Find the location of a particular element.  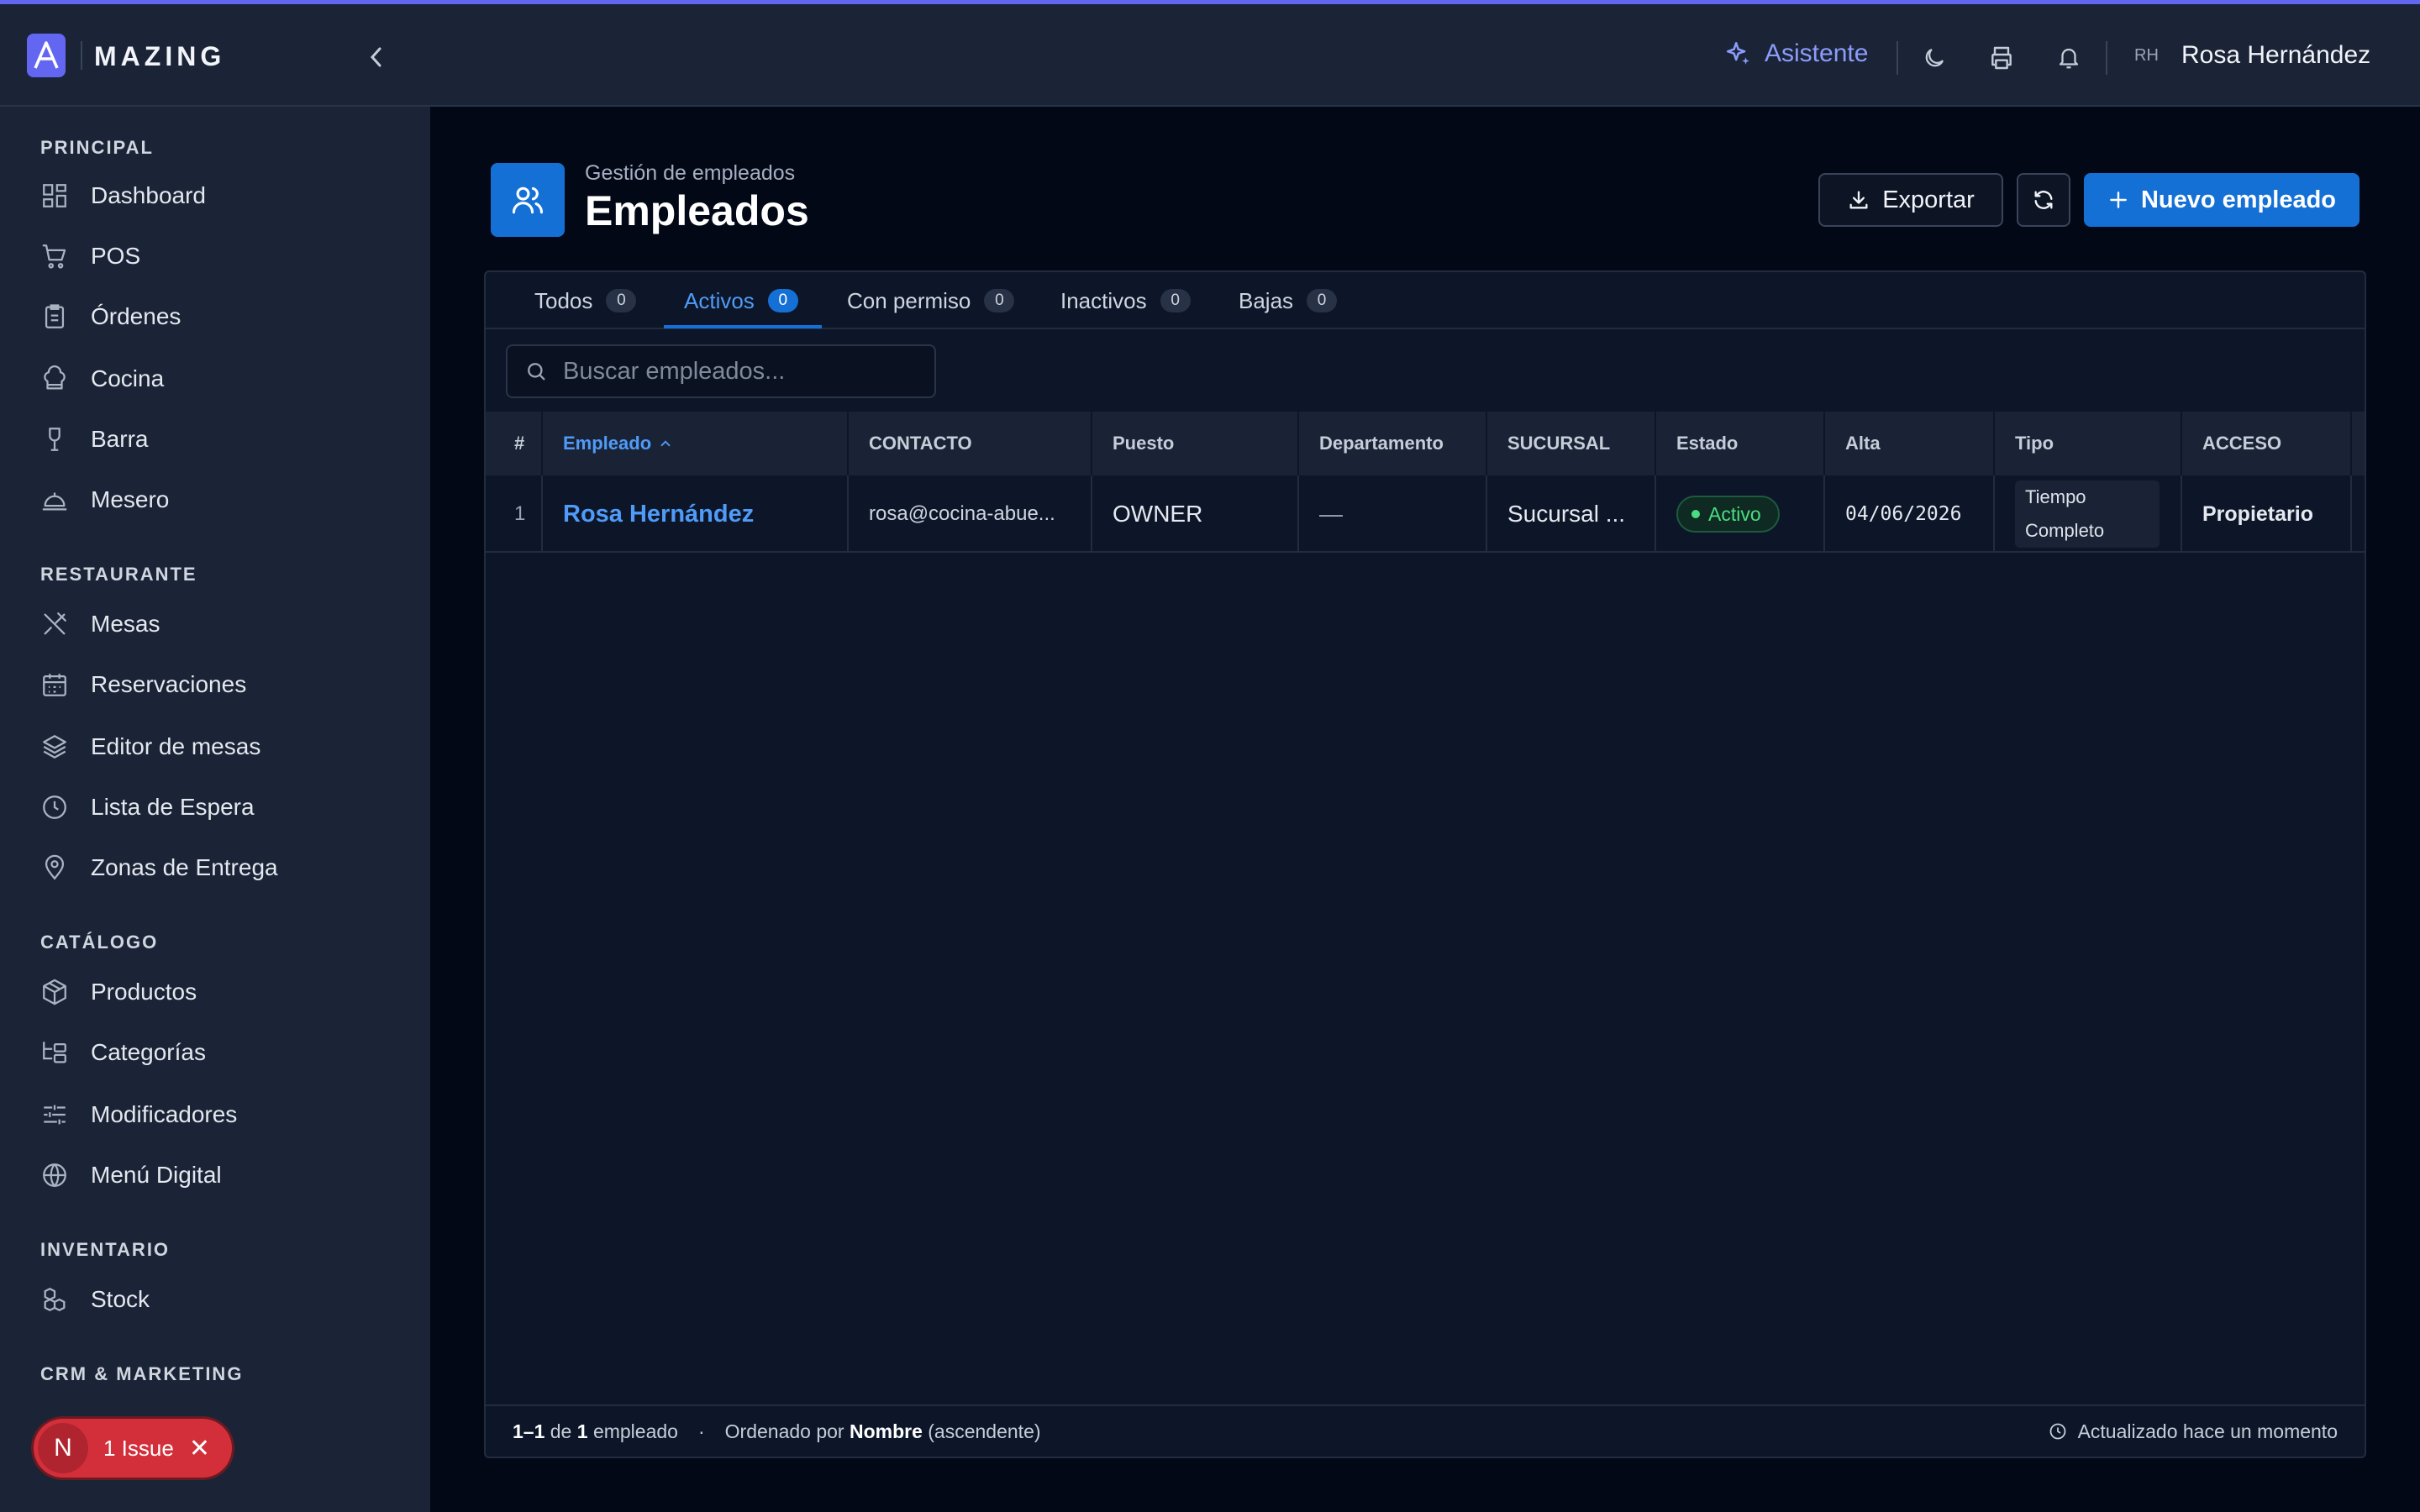

sidebar-section-title: INVENTARIO is located at coordinates (105, 1249).